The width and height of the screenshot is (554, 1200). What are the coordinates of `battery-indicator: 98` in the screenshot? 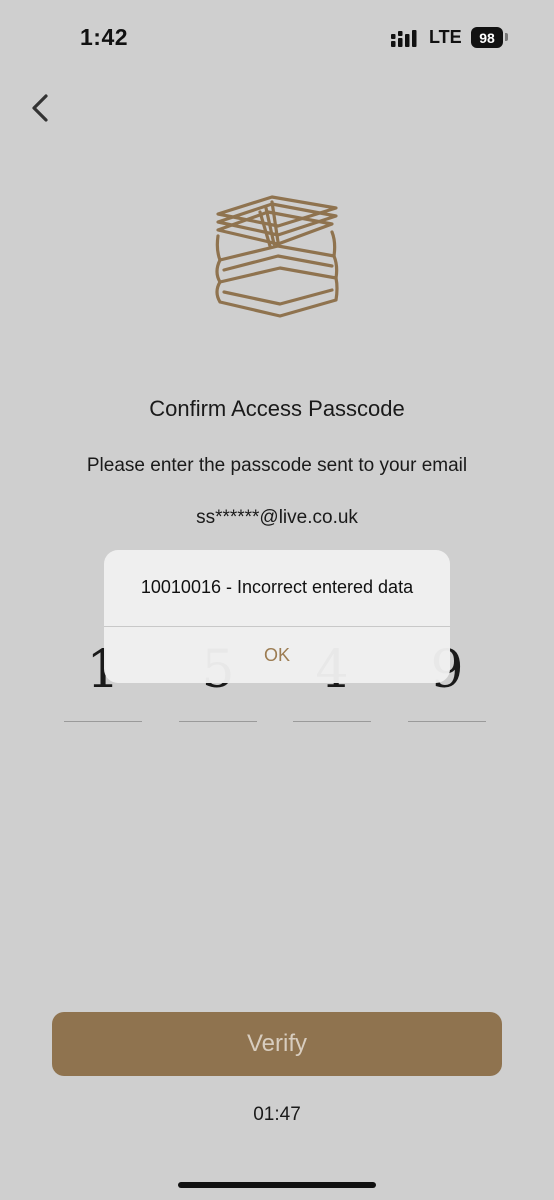 It's located at (487, 37).